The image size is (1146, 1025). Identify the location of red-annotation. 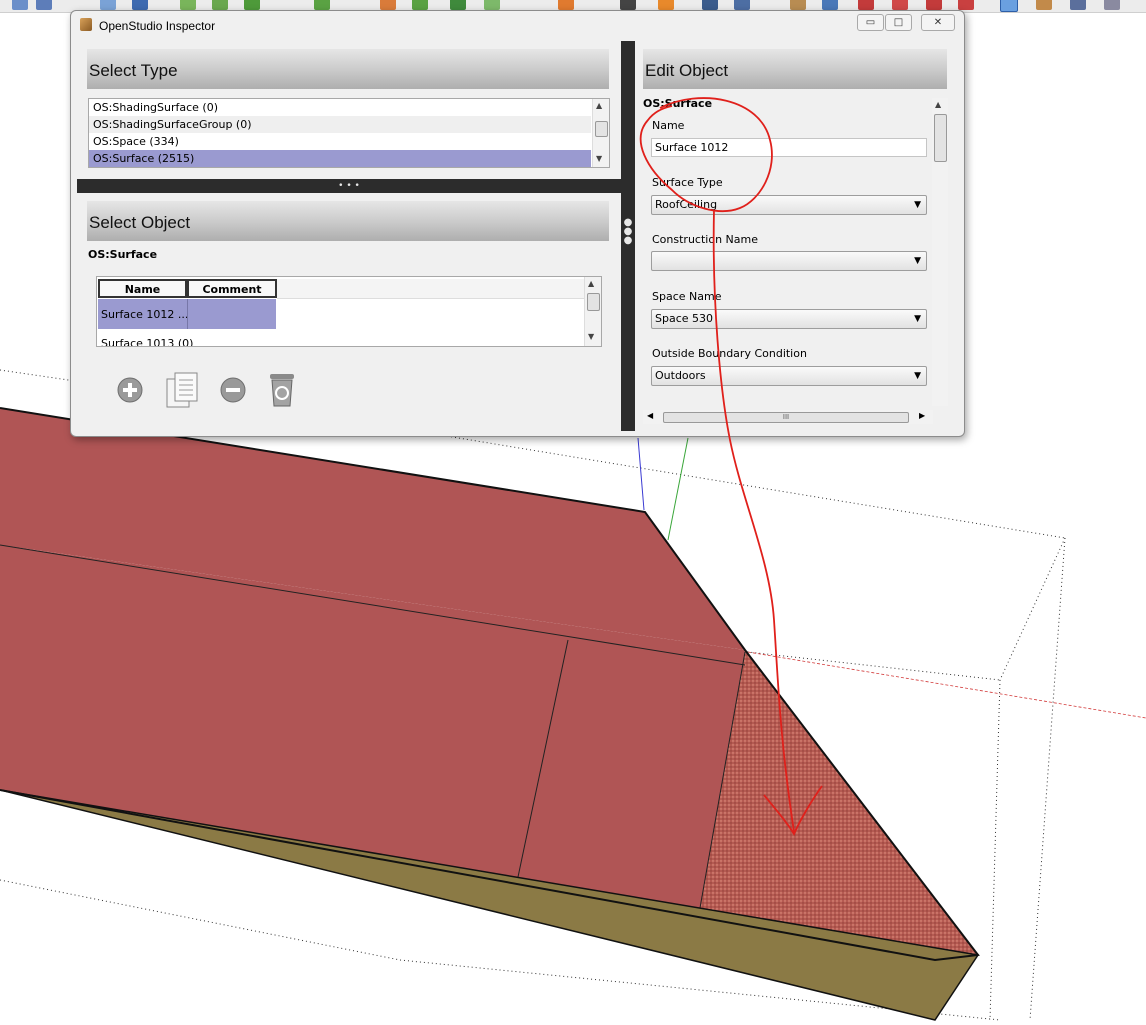
(731, 466).